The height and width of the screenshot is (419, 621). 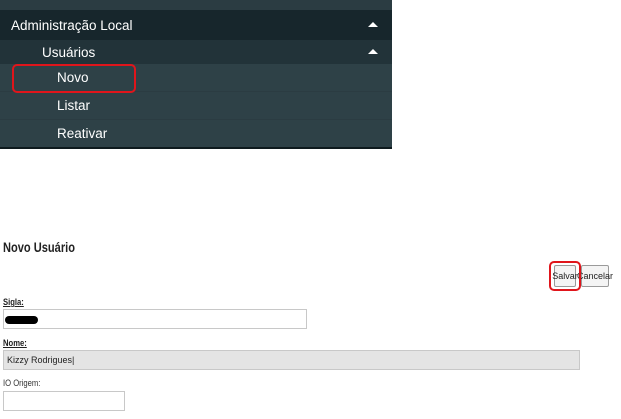 I want to click on nome-label: Nome:, so click(x=15, y=343).